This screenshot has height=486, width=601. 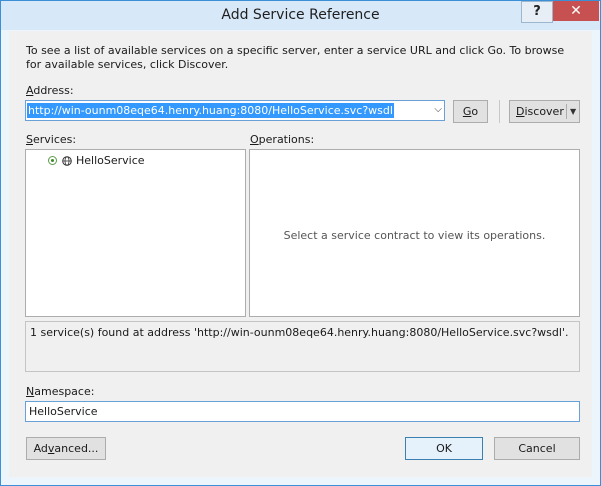 What do you see at coordinates (537, 448) in the screenshot?
I see `cancel-button: Cancel` at bounding box center [537, 448].